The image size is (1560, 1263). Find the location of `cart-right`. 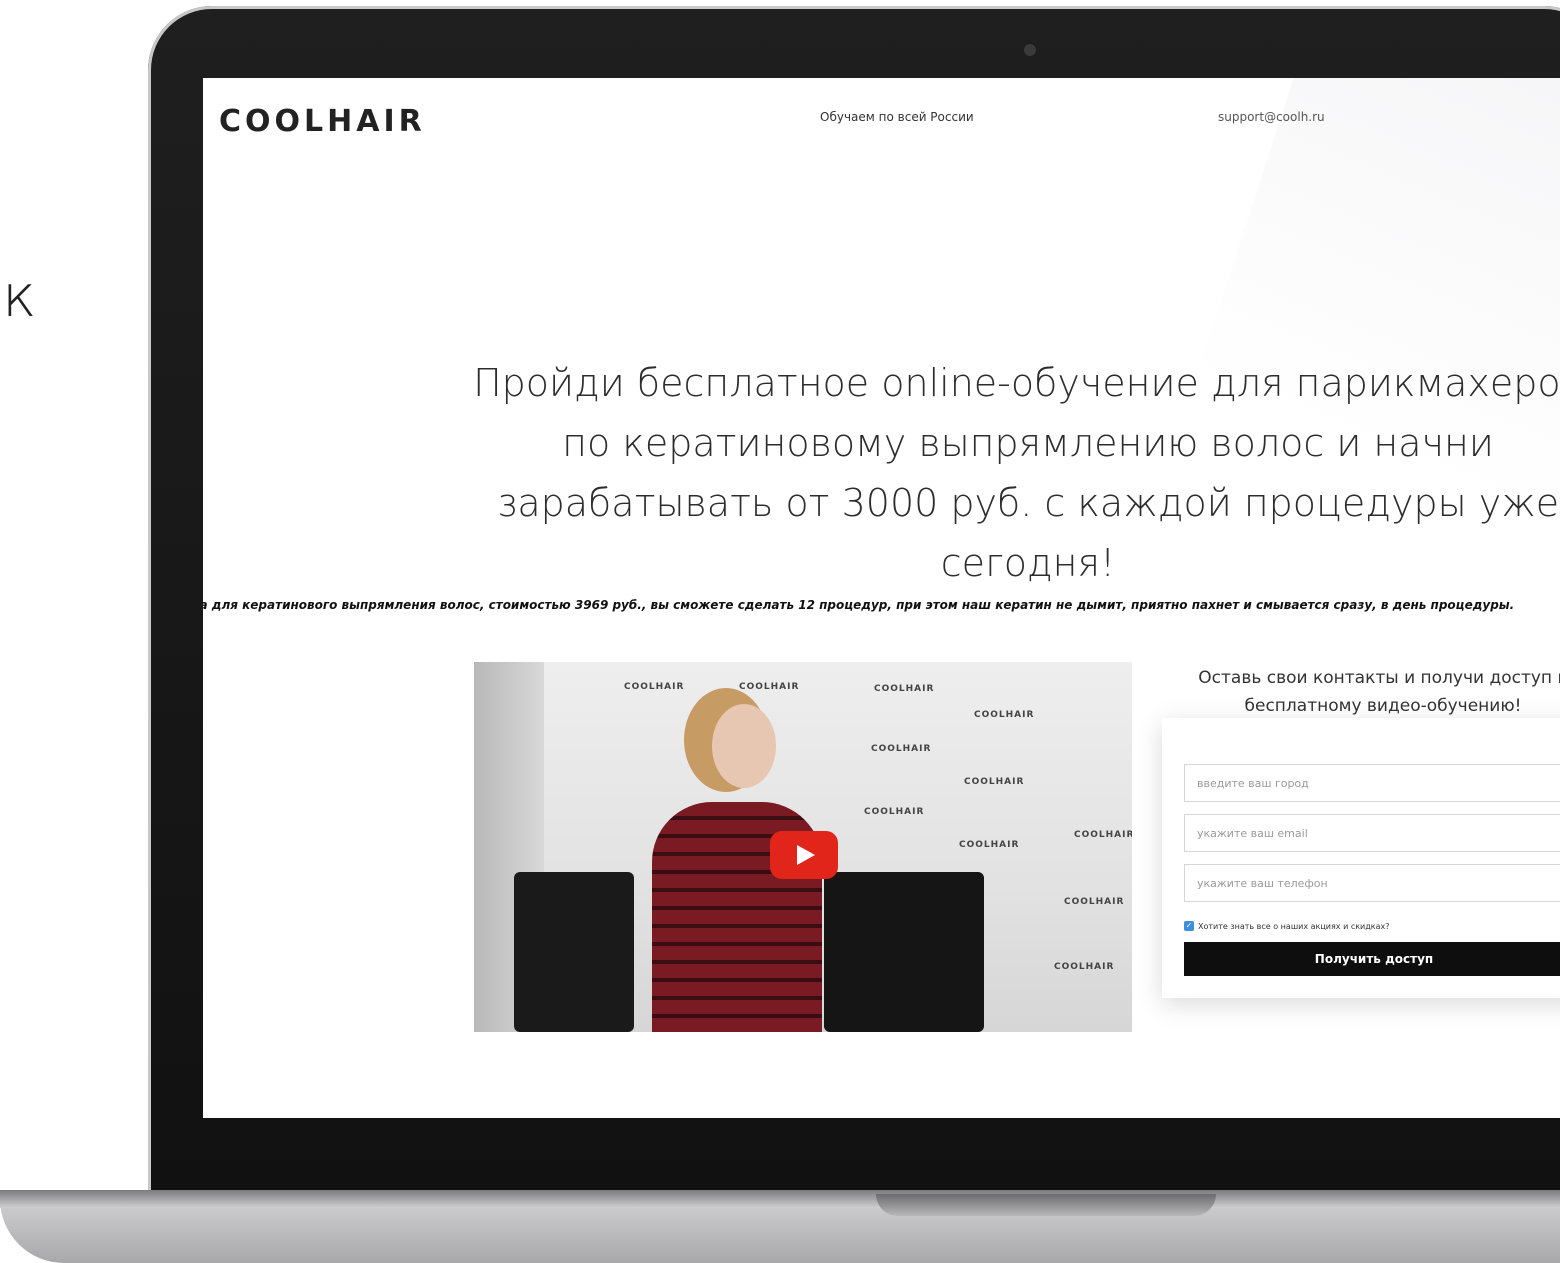

cart-right is located at coordinates (904, 952).